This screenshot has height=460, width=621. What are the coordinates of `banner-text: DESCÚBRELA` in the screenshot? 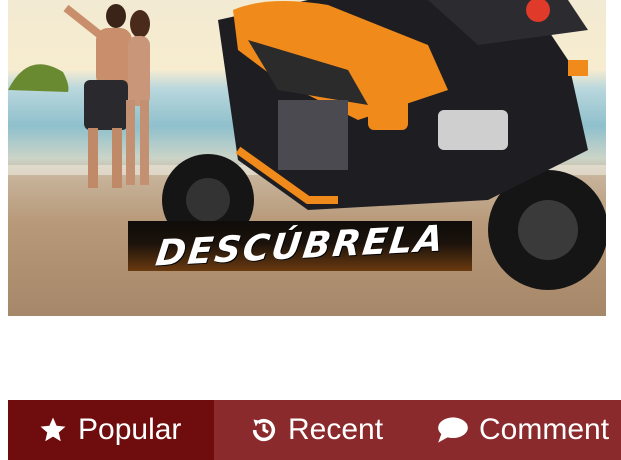 It's located at (300, 246).